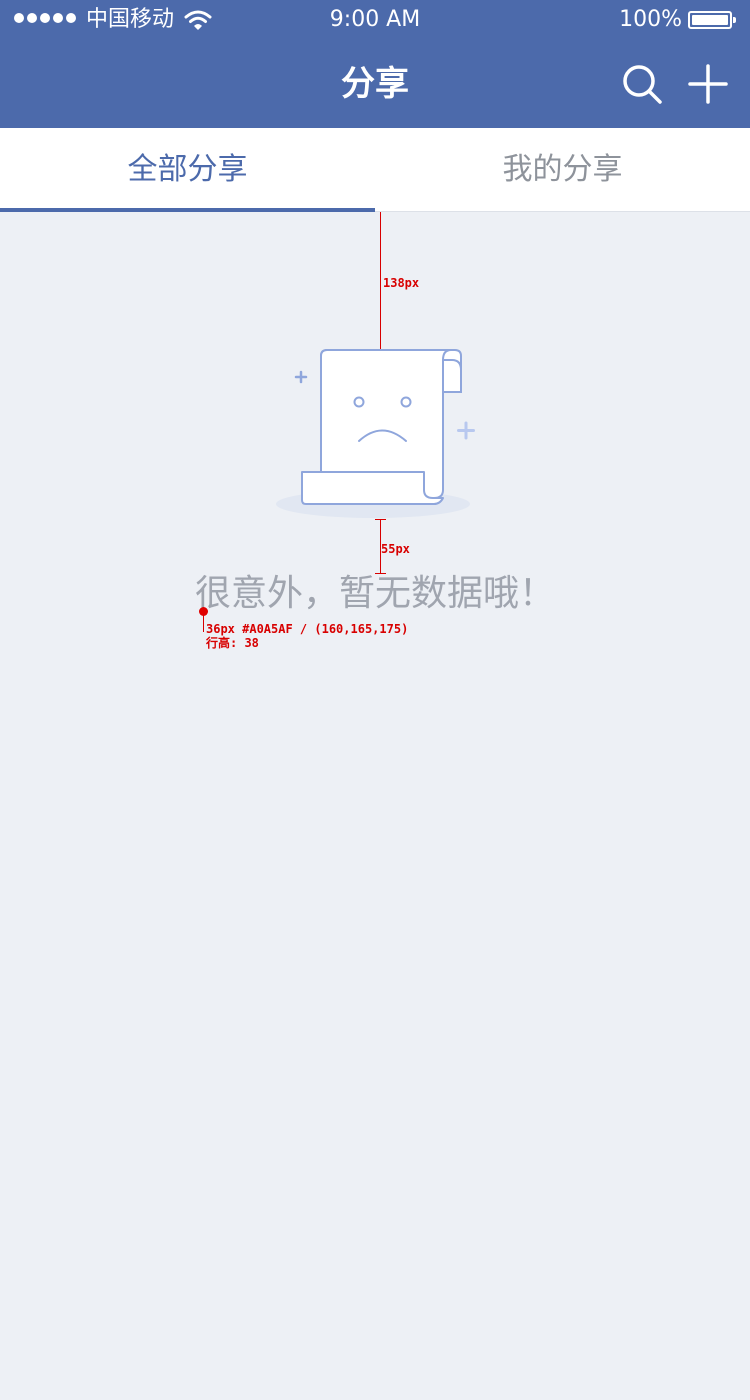  I want to click on battery-percentage: 100%, so click(650, 19).